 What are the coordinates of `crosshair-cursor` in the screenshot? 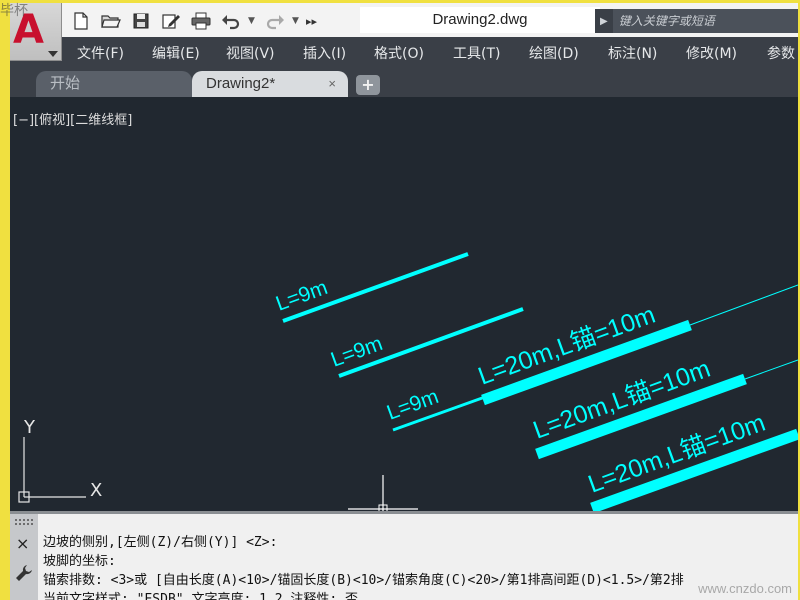 It's located at (383, 493).